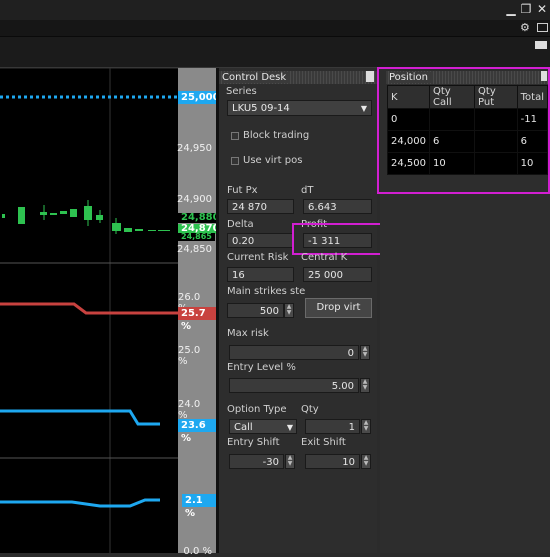 The image size is (550, 557). What do you see at coordinates (323, 442) in the screenshot?
I see `exit-shift-label: Exit Shift` at bounding box center [323, 442].